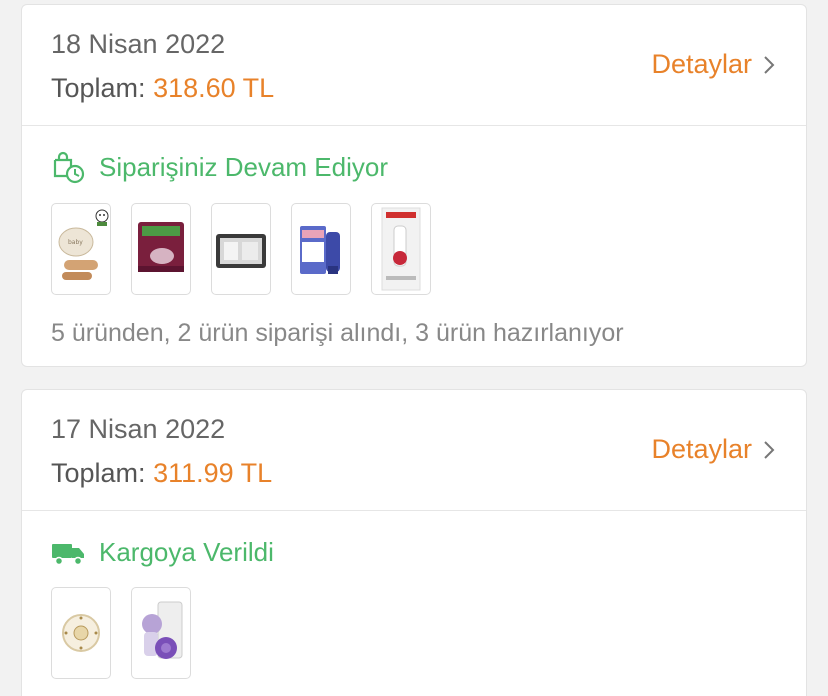 This screenshot has height=696, width=828. Describe the element at coordinates (75, 242) in the screenshot. I see `svg-text: baby` at that location.